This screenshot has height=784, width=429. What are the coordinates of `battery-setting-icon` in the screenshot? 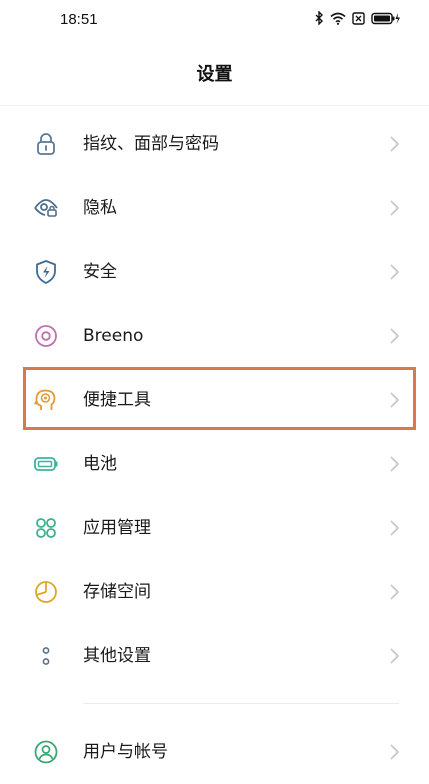 It's located at (46, 464).